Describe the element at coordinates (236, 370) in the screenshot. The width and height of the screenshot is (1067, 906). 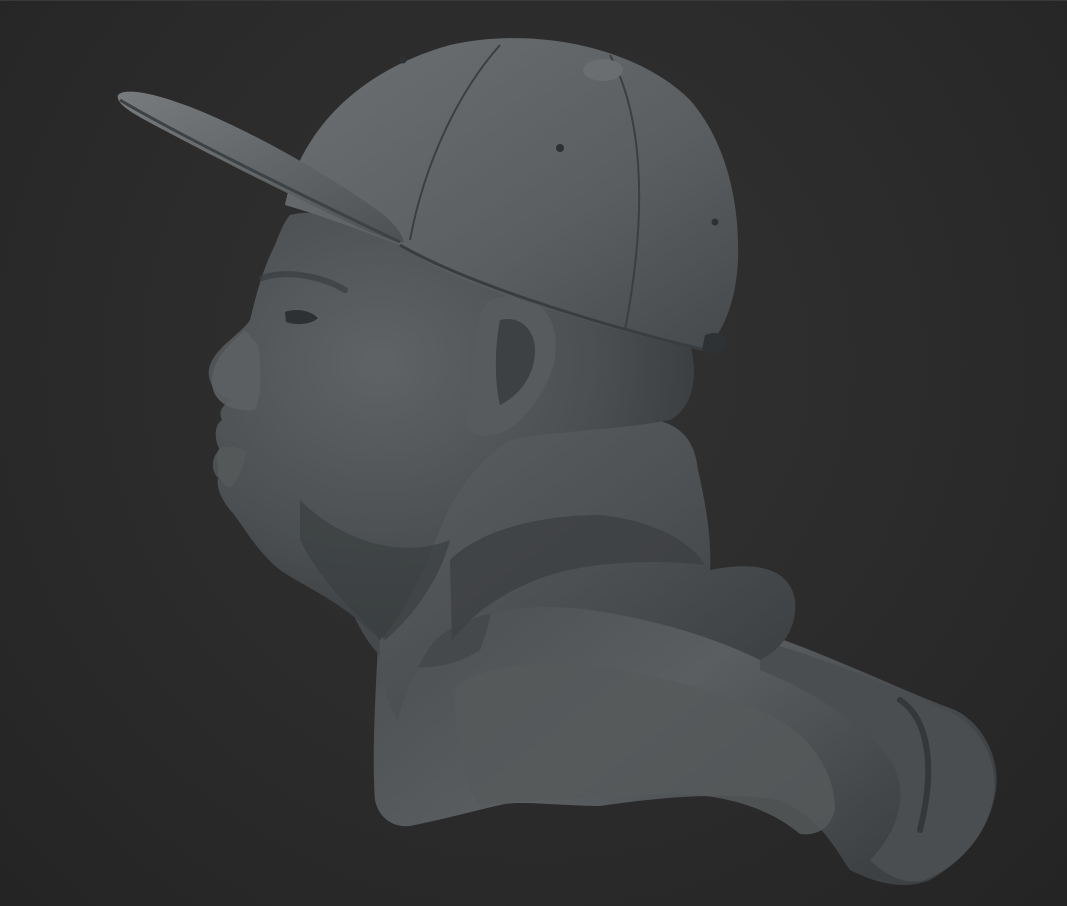
I see `nose` at that location.